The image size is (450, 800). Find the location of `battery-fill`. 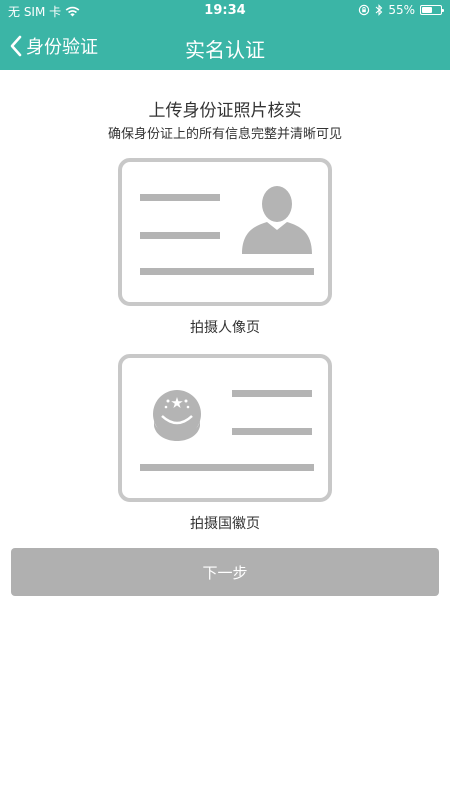

battery-fill is located at coordinates (427, 10).